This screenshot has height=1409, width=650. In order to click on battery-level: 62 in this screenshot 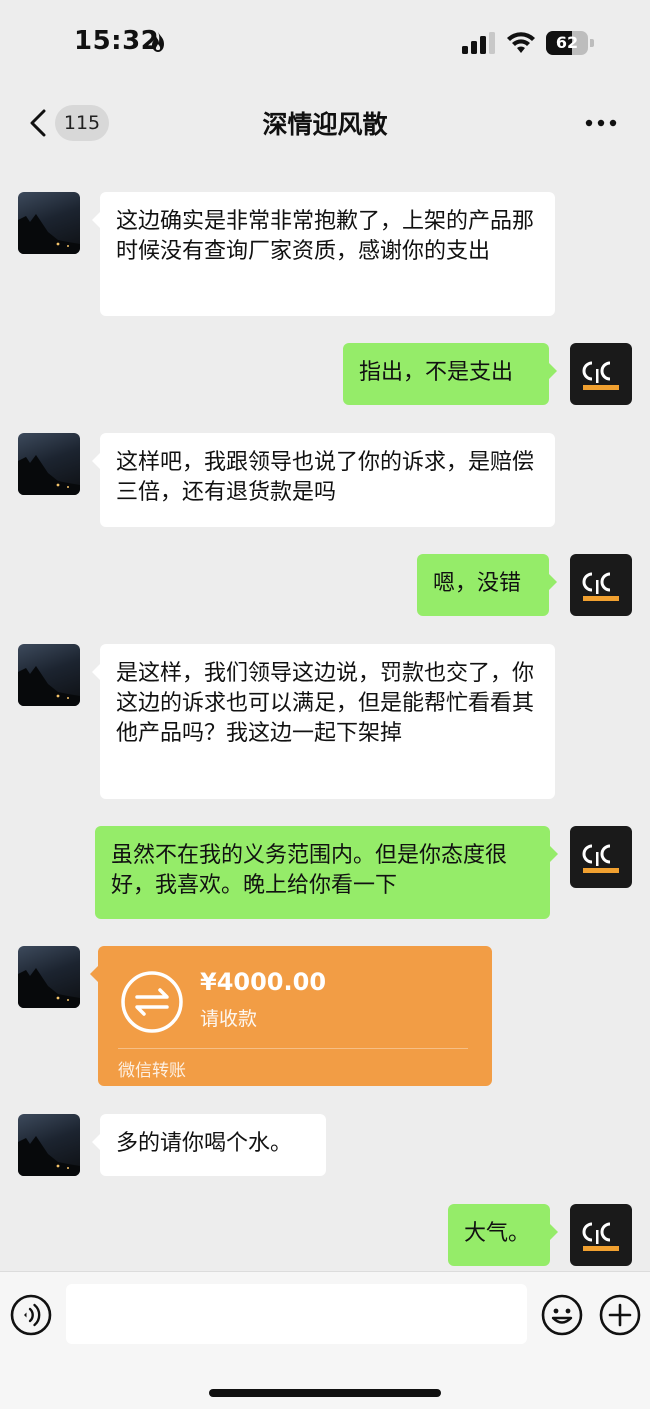, I will do `click(567, 42)`.